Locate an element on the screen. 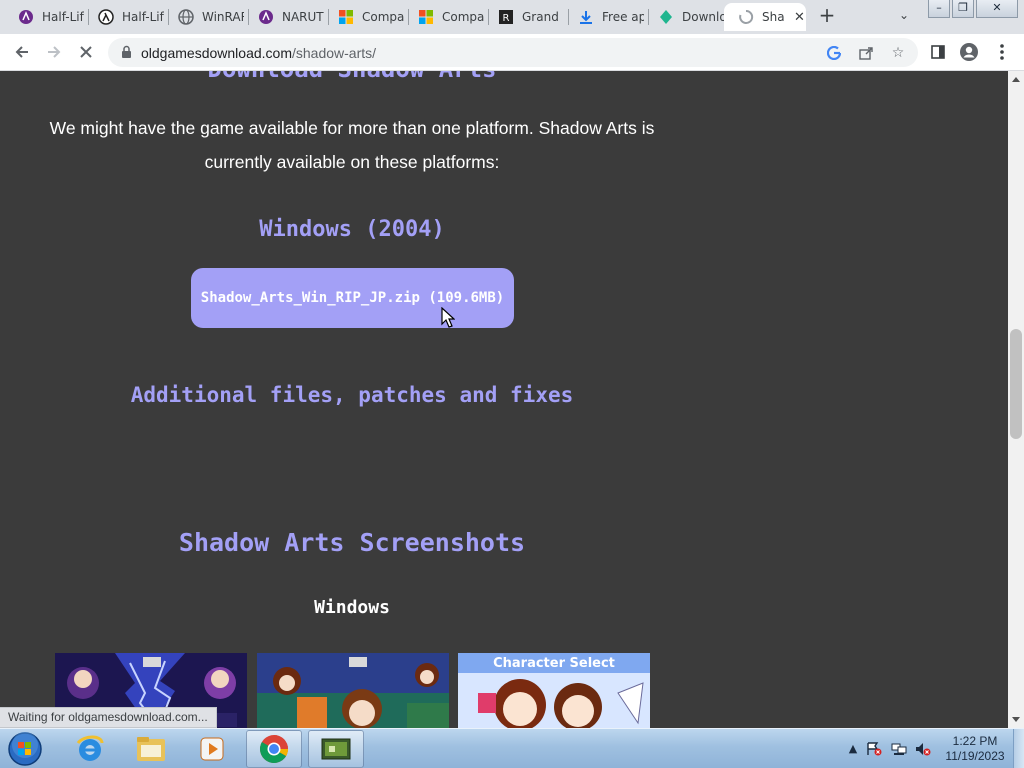 This screenshot has height=768, width=1024. taskbar-file-explorer is located at coordinates (151, 749).